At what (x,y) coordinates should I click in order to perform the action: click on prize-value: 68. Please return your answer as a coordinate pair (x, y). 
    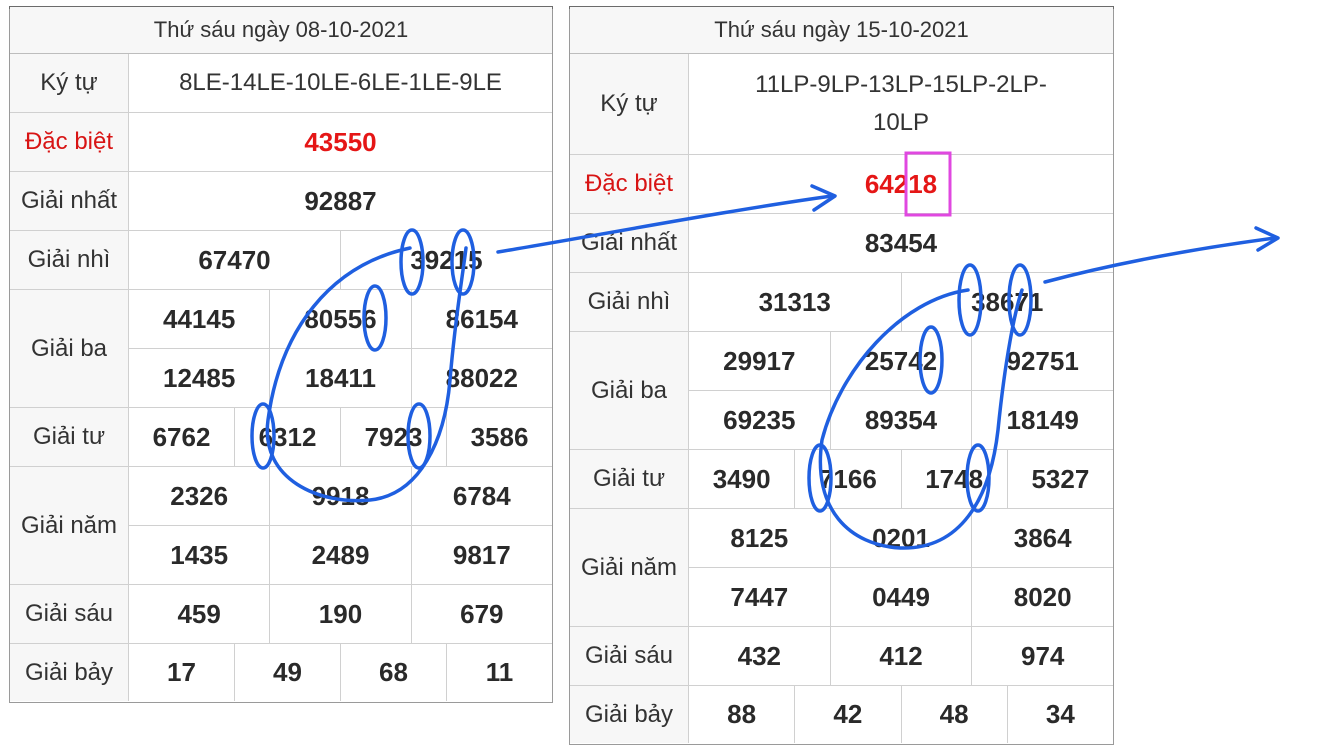
    Looking at the image, I should click on (393, 672).